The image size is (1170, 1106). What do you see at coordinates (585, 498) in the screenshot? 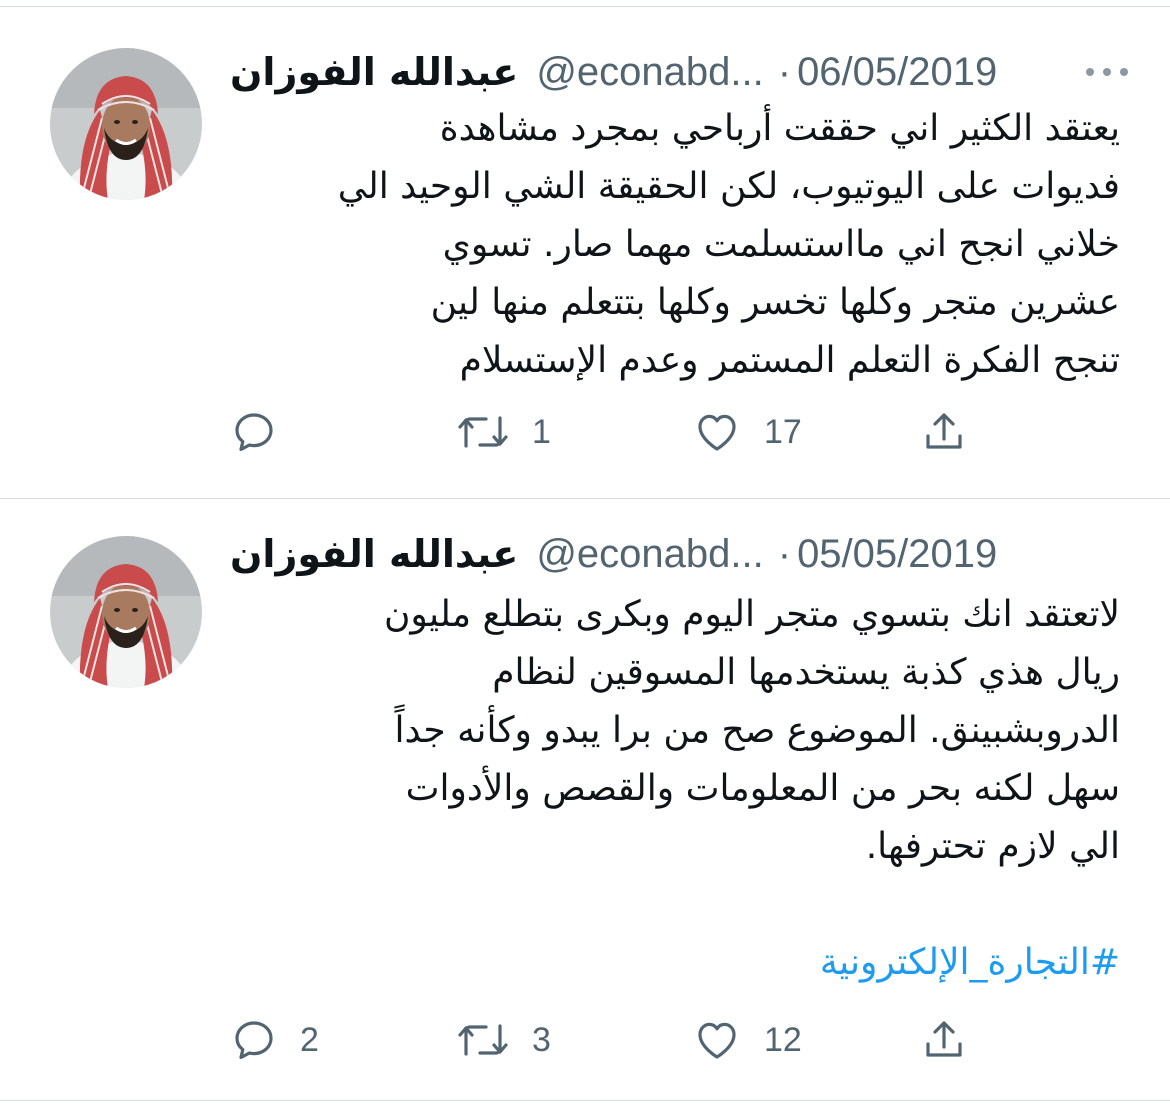
I see `tweet-divider` at bounding box center [585, 498].